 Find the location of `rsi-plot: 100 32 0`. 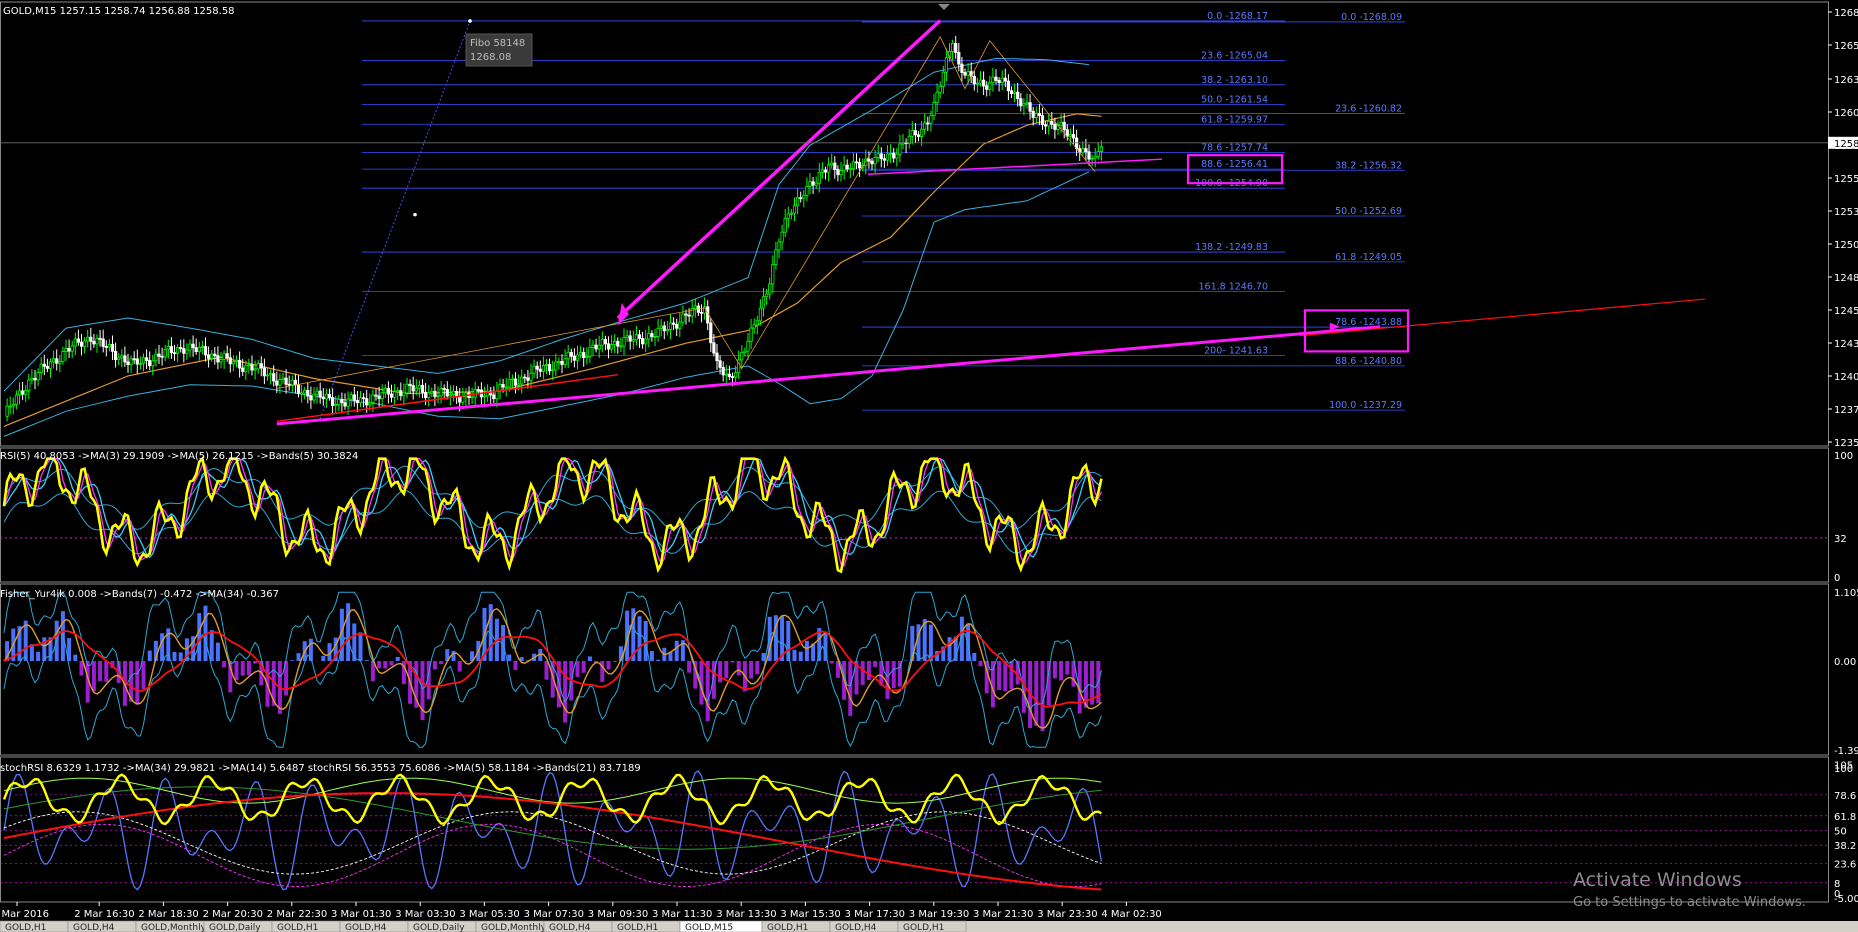

rsi-plot: 100 32 0 is located at coordinates (926, 517).